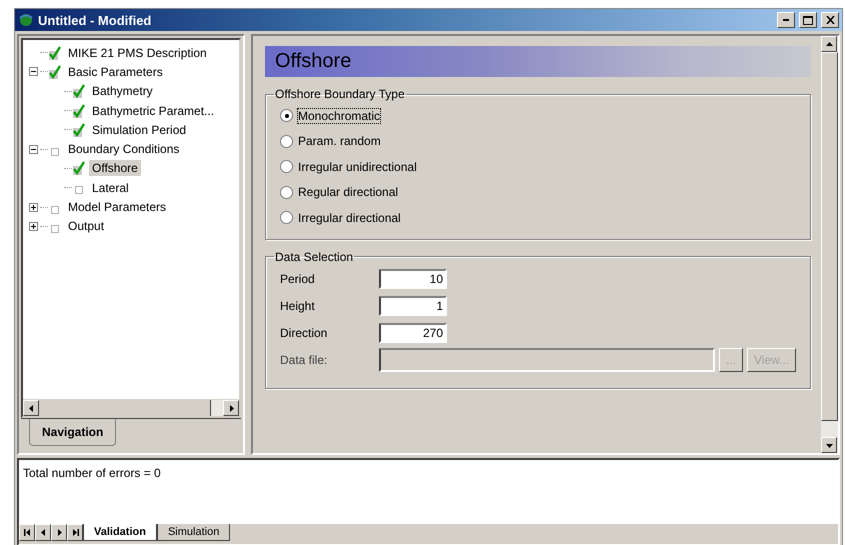 The image size is (845, 545). I want to click on group-title: Data Selection, so click(314, 257).